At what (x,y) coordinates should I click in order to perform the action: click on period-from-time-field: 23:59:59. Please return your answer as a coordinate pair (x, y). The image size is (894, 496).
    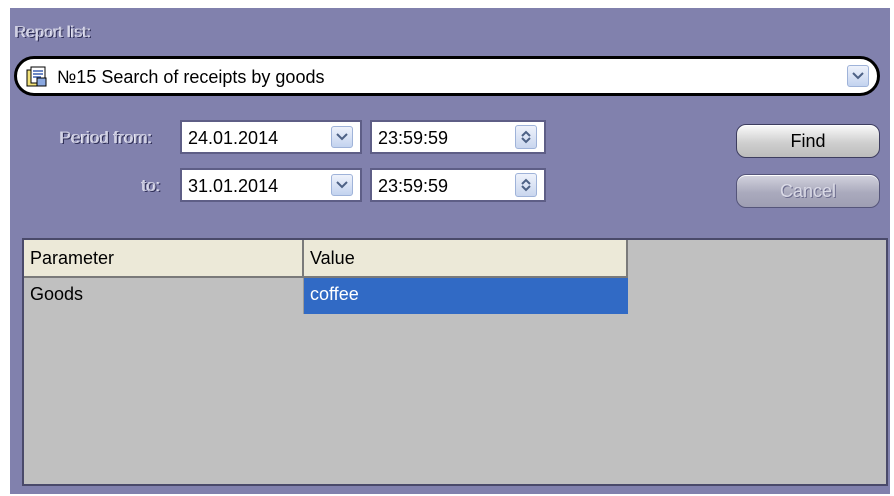
    Looking at the image, I should click on (458, 137).